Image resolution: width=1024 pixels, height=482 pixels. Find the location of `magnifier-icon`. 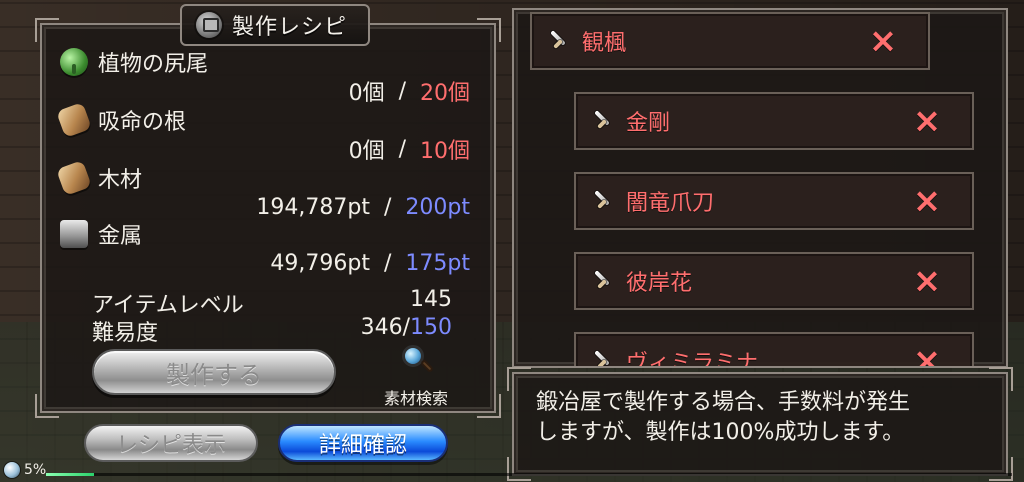

magnifier-icon is located at coordinates (416, 361).